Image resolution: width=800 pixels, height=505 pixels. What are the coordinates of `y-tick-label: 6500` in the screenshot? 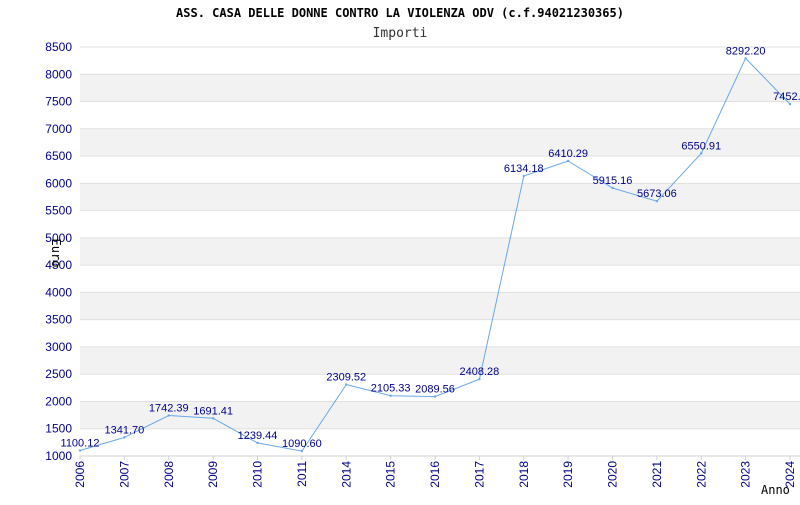 It's located at (58, 156).